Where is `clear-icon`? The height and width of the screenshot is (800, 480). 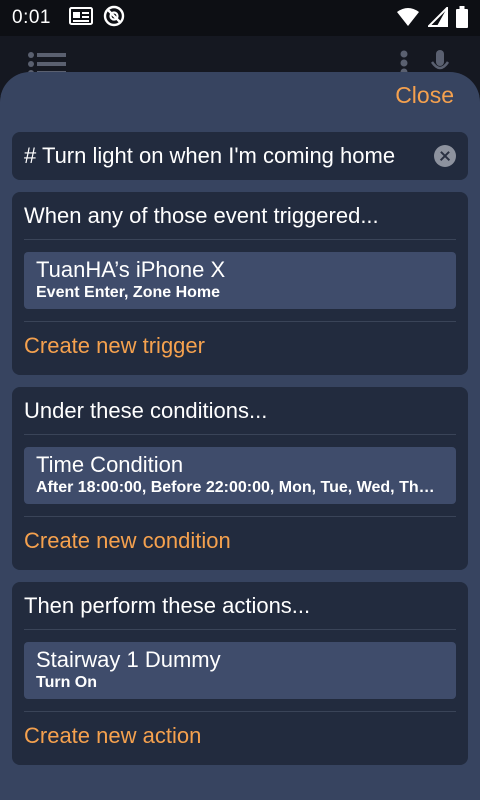
clear-icon is located at coordinates (445, 156).